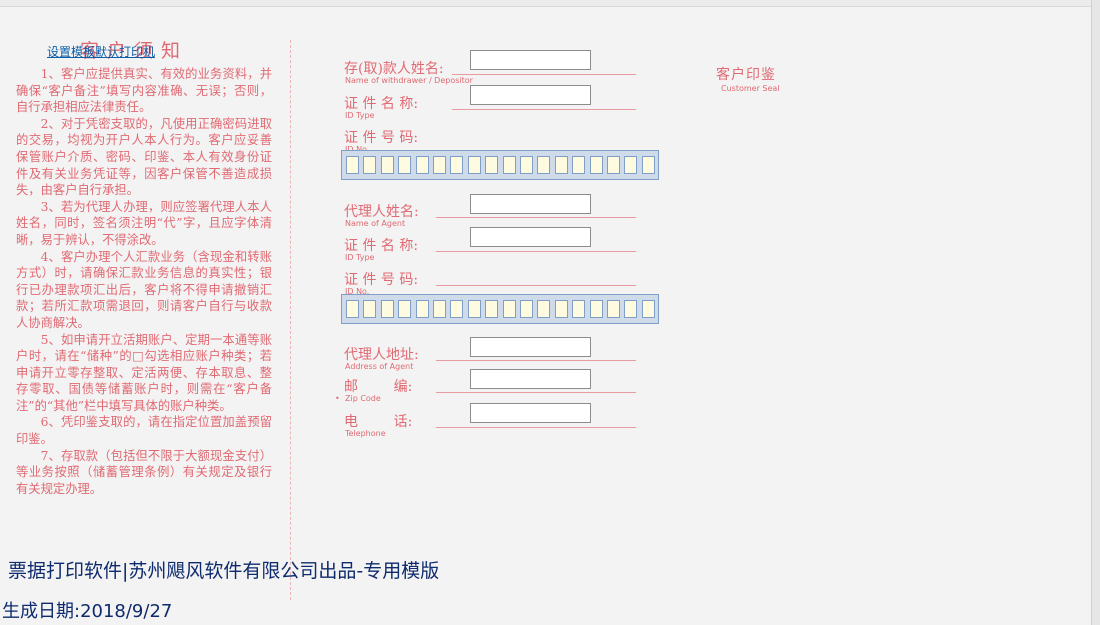 The height and width of the screenshot is (625, 1100). Describe the element at coordinates (360, 257) in the screenshot. I see `agent-id-type-en-label: ID Type` at that location.